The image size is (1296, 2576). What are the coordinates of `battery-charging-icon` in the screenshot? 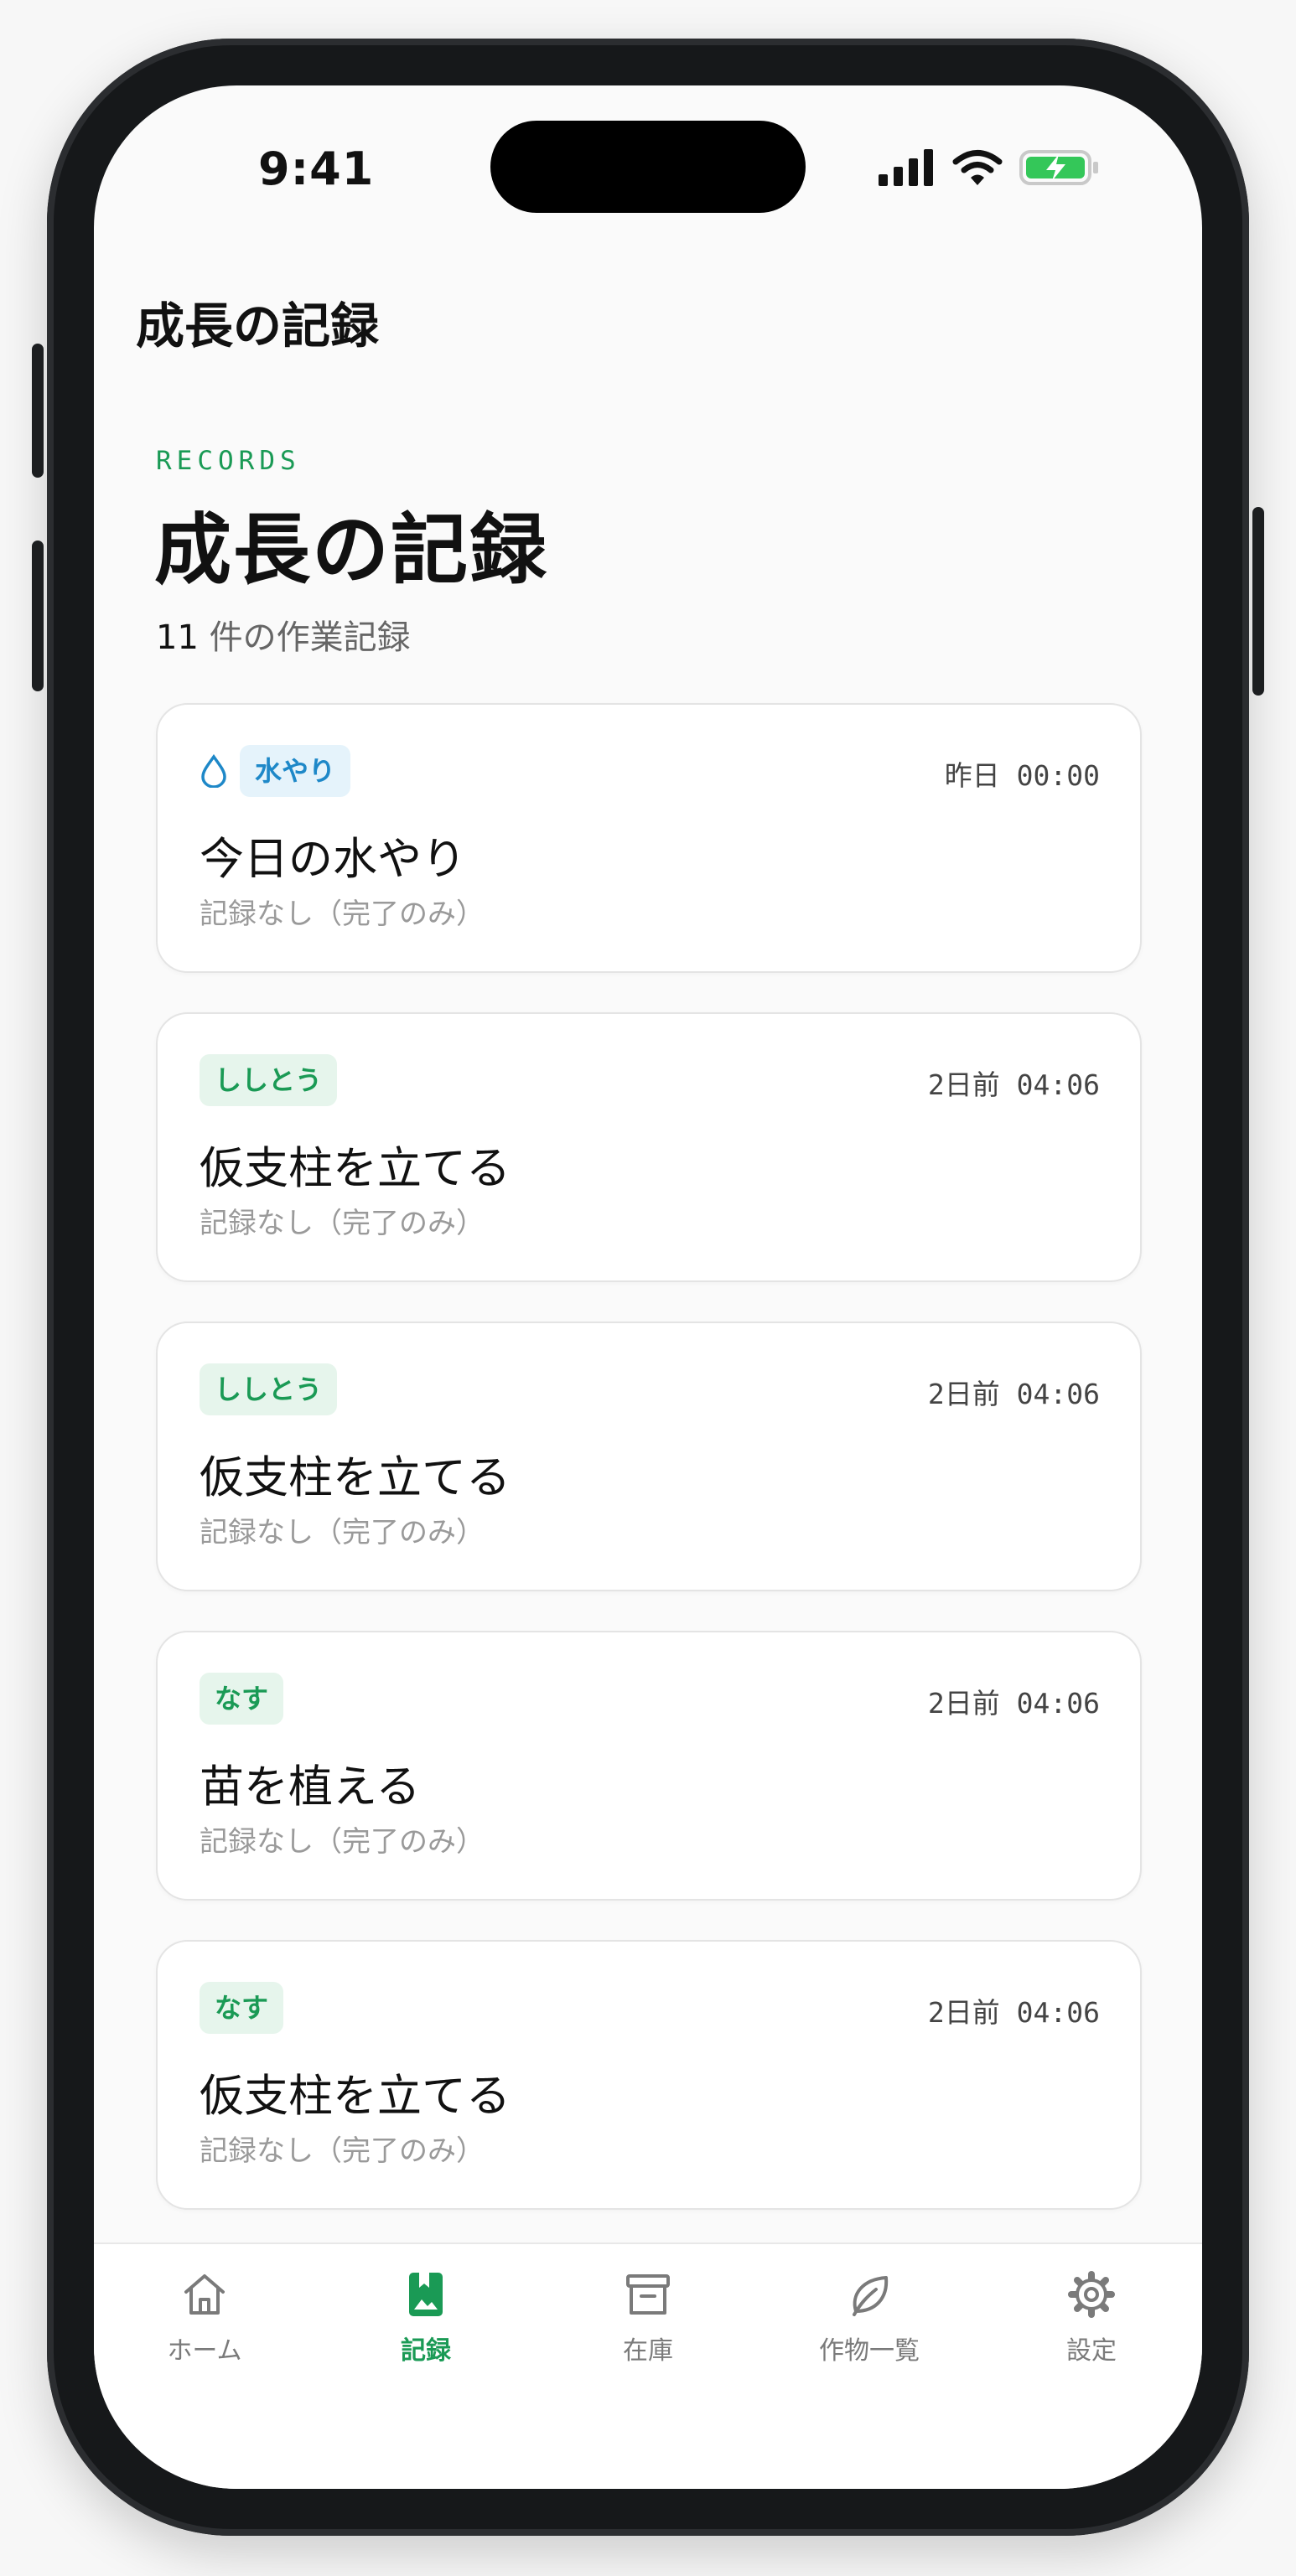 It's located at (1058, 167).